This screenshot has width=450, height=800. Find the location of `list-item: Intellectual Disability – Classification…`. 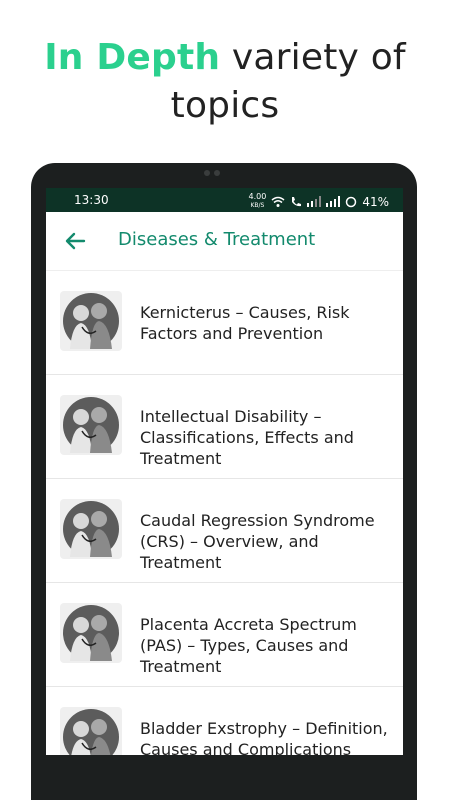

list-item: Intellectual Disability – Classification… is located at coordinates (224, 427).